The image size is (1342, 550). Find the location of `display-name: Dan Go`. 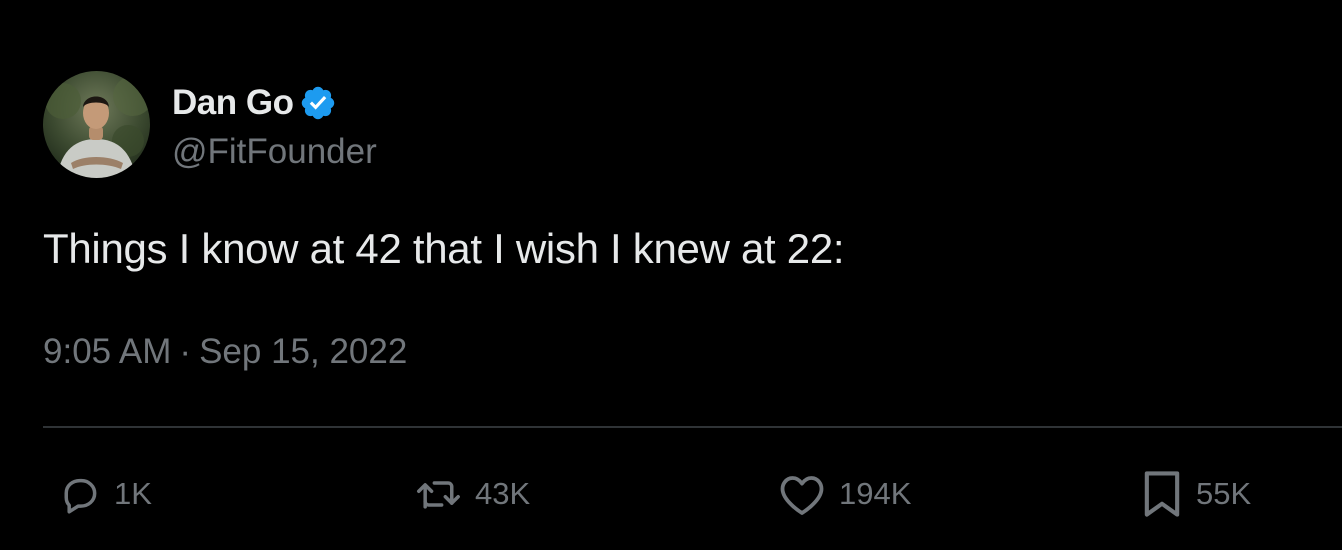

display-name: Dan Go is located at coordinates (233, 103).